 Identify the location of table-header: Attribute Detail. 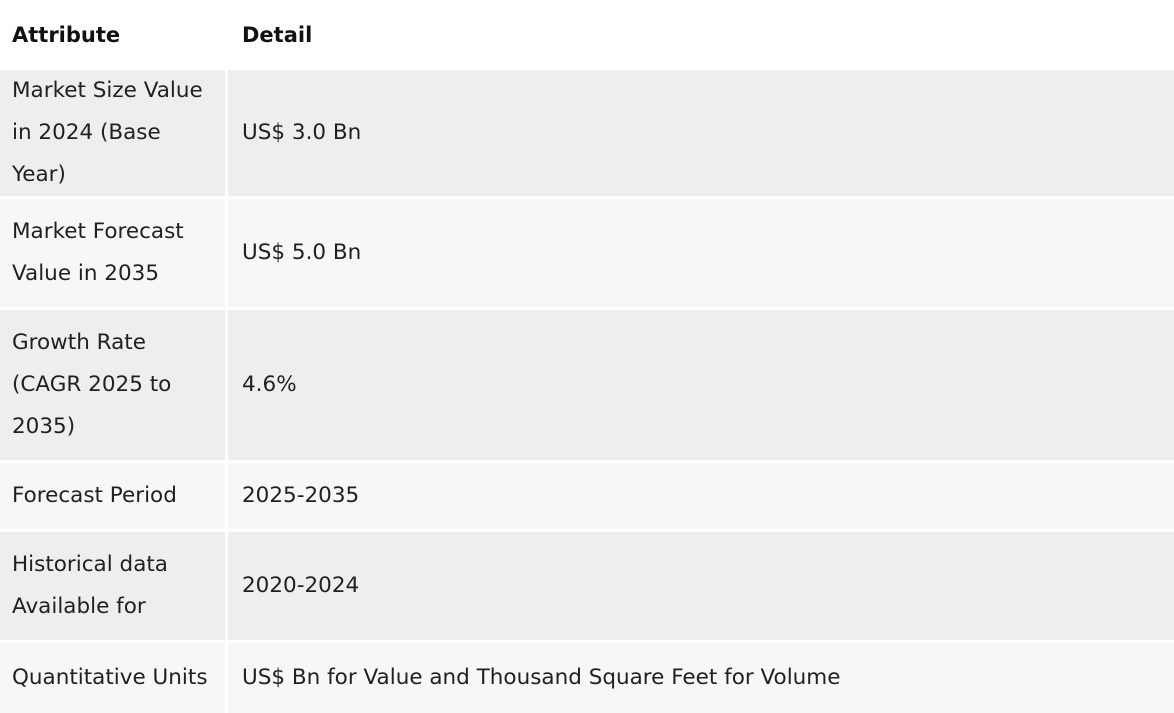
(587, 35).